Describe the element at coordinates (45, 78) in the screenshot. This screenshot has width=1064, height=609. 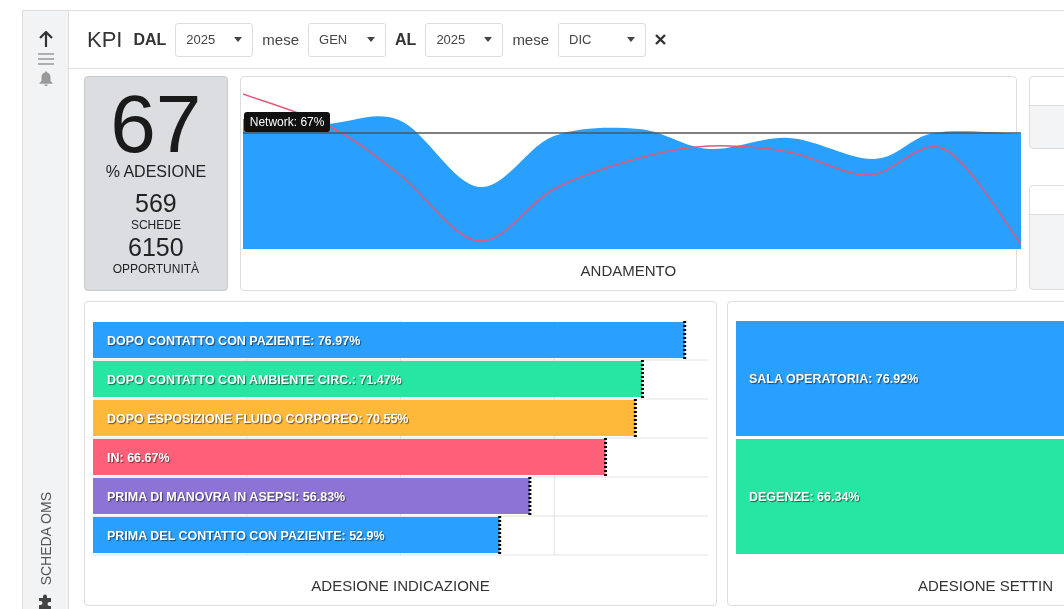
I see `bell-icon` at that location.